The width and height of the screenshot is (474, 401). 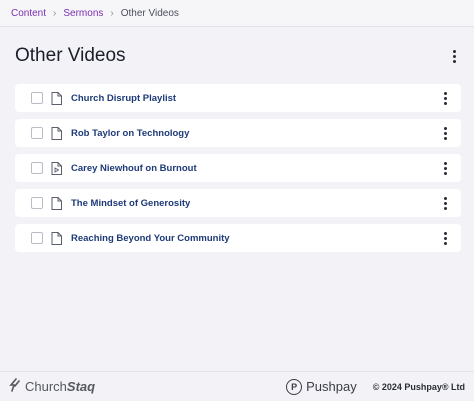 What do you see at coordinates (255, 98) in the screenshot?
I see `item-title: Church Disrupt Playlist` at bounding box center [255, 98].